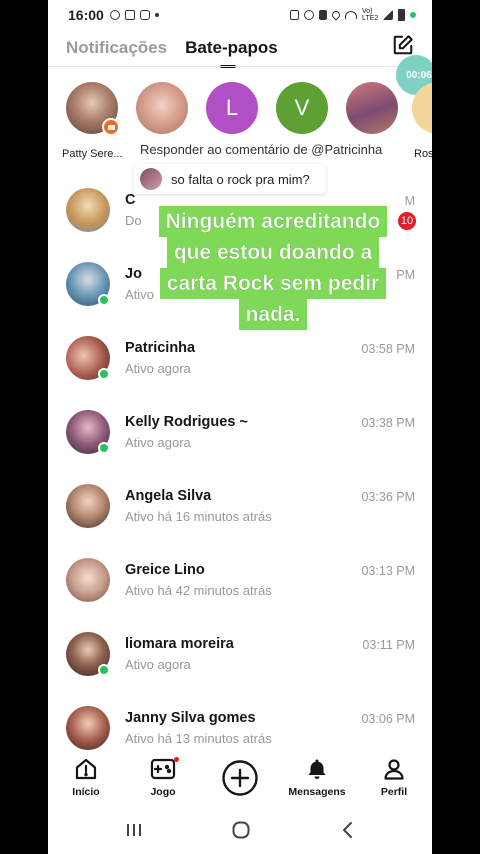 This screenshot has height=854, width=480. I want to click on live-icon, so click(111, 127).